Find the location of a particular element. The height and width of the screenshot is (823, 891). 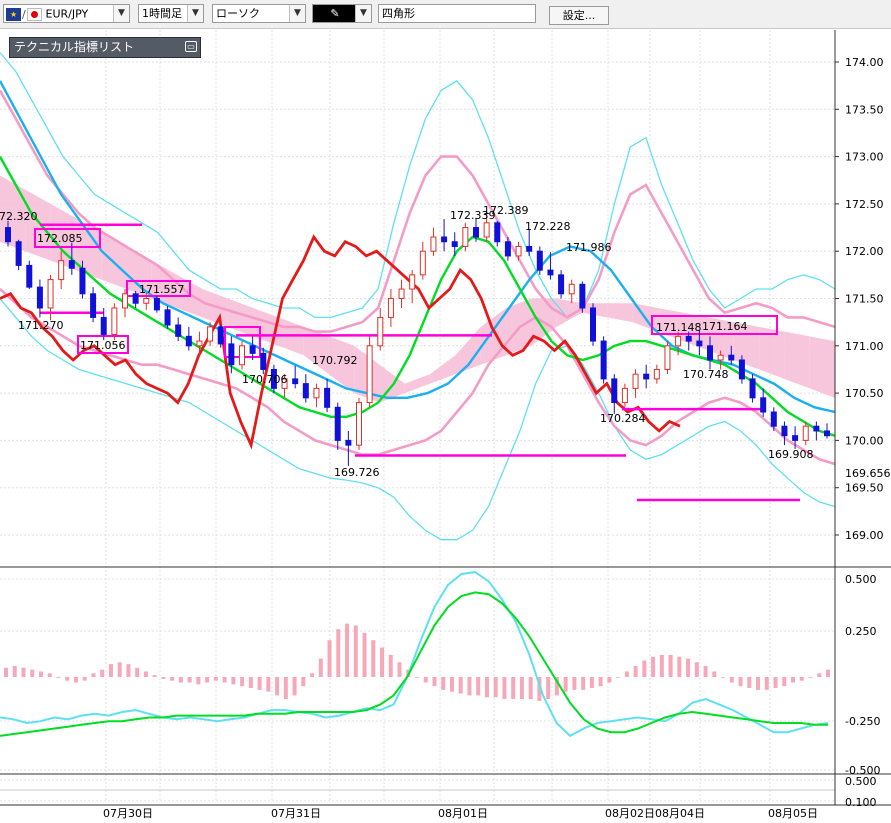

y-axis-label: 172.50 is located at coordinates (864, 204).